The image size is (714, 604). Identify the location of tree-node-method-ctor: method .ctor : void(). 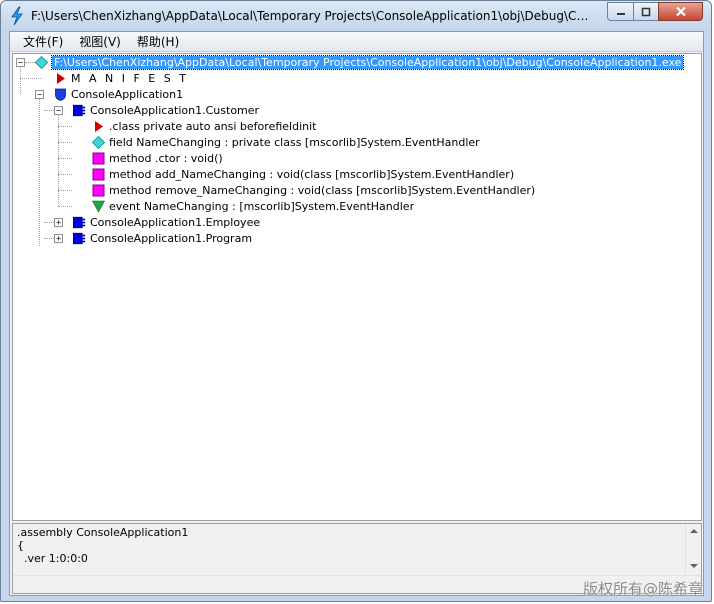
(157, 158).